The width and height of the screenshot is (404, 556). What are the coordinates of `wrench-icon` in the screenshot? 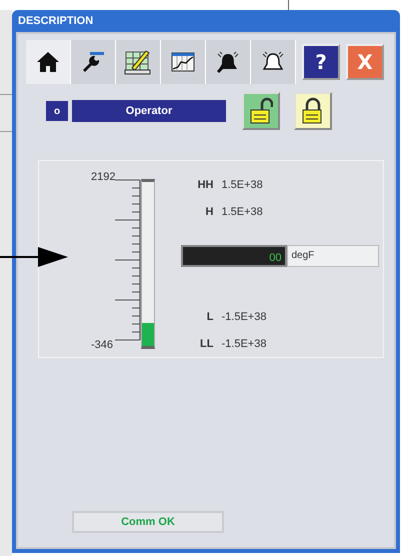 It's located at (93, 62).